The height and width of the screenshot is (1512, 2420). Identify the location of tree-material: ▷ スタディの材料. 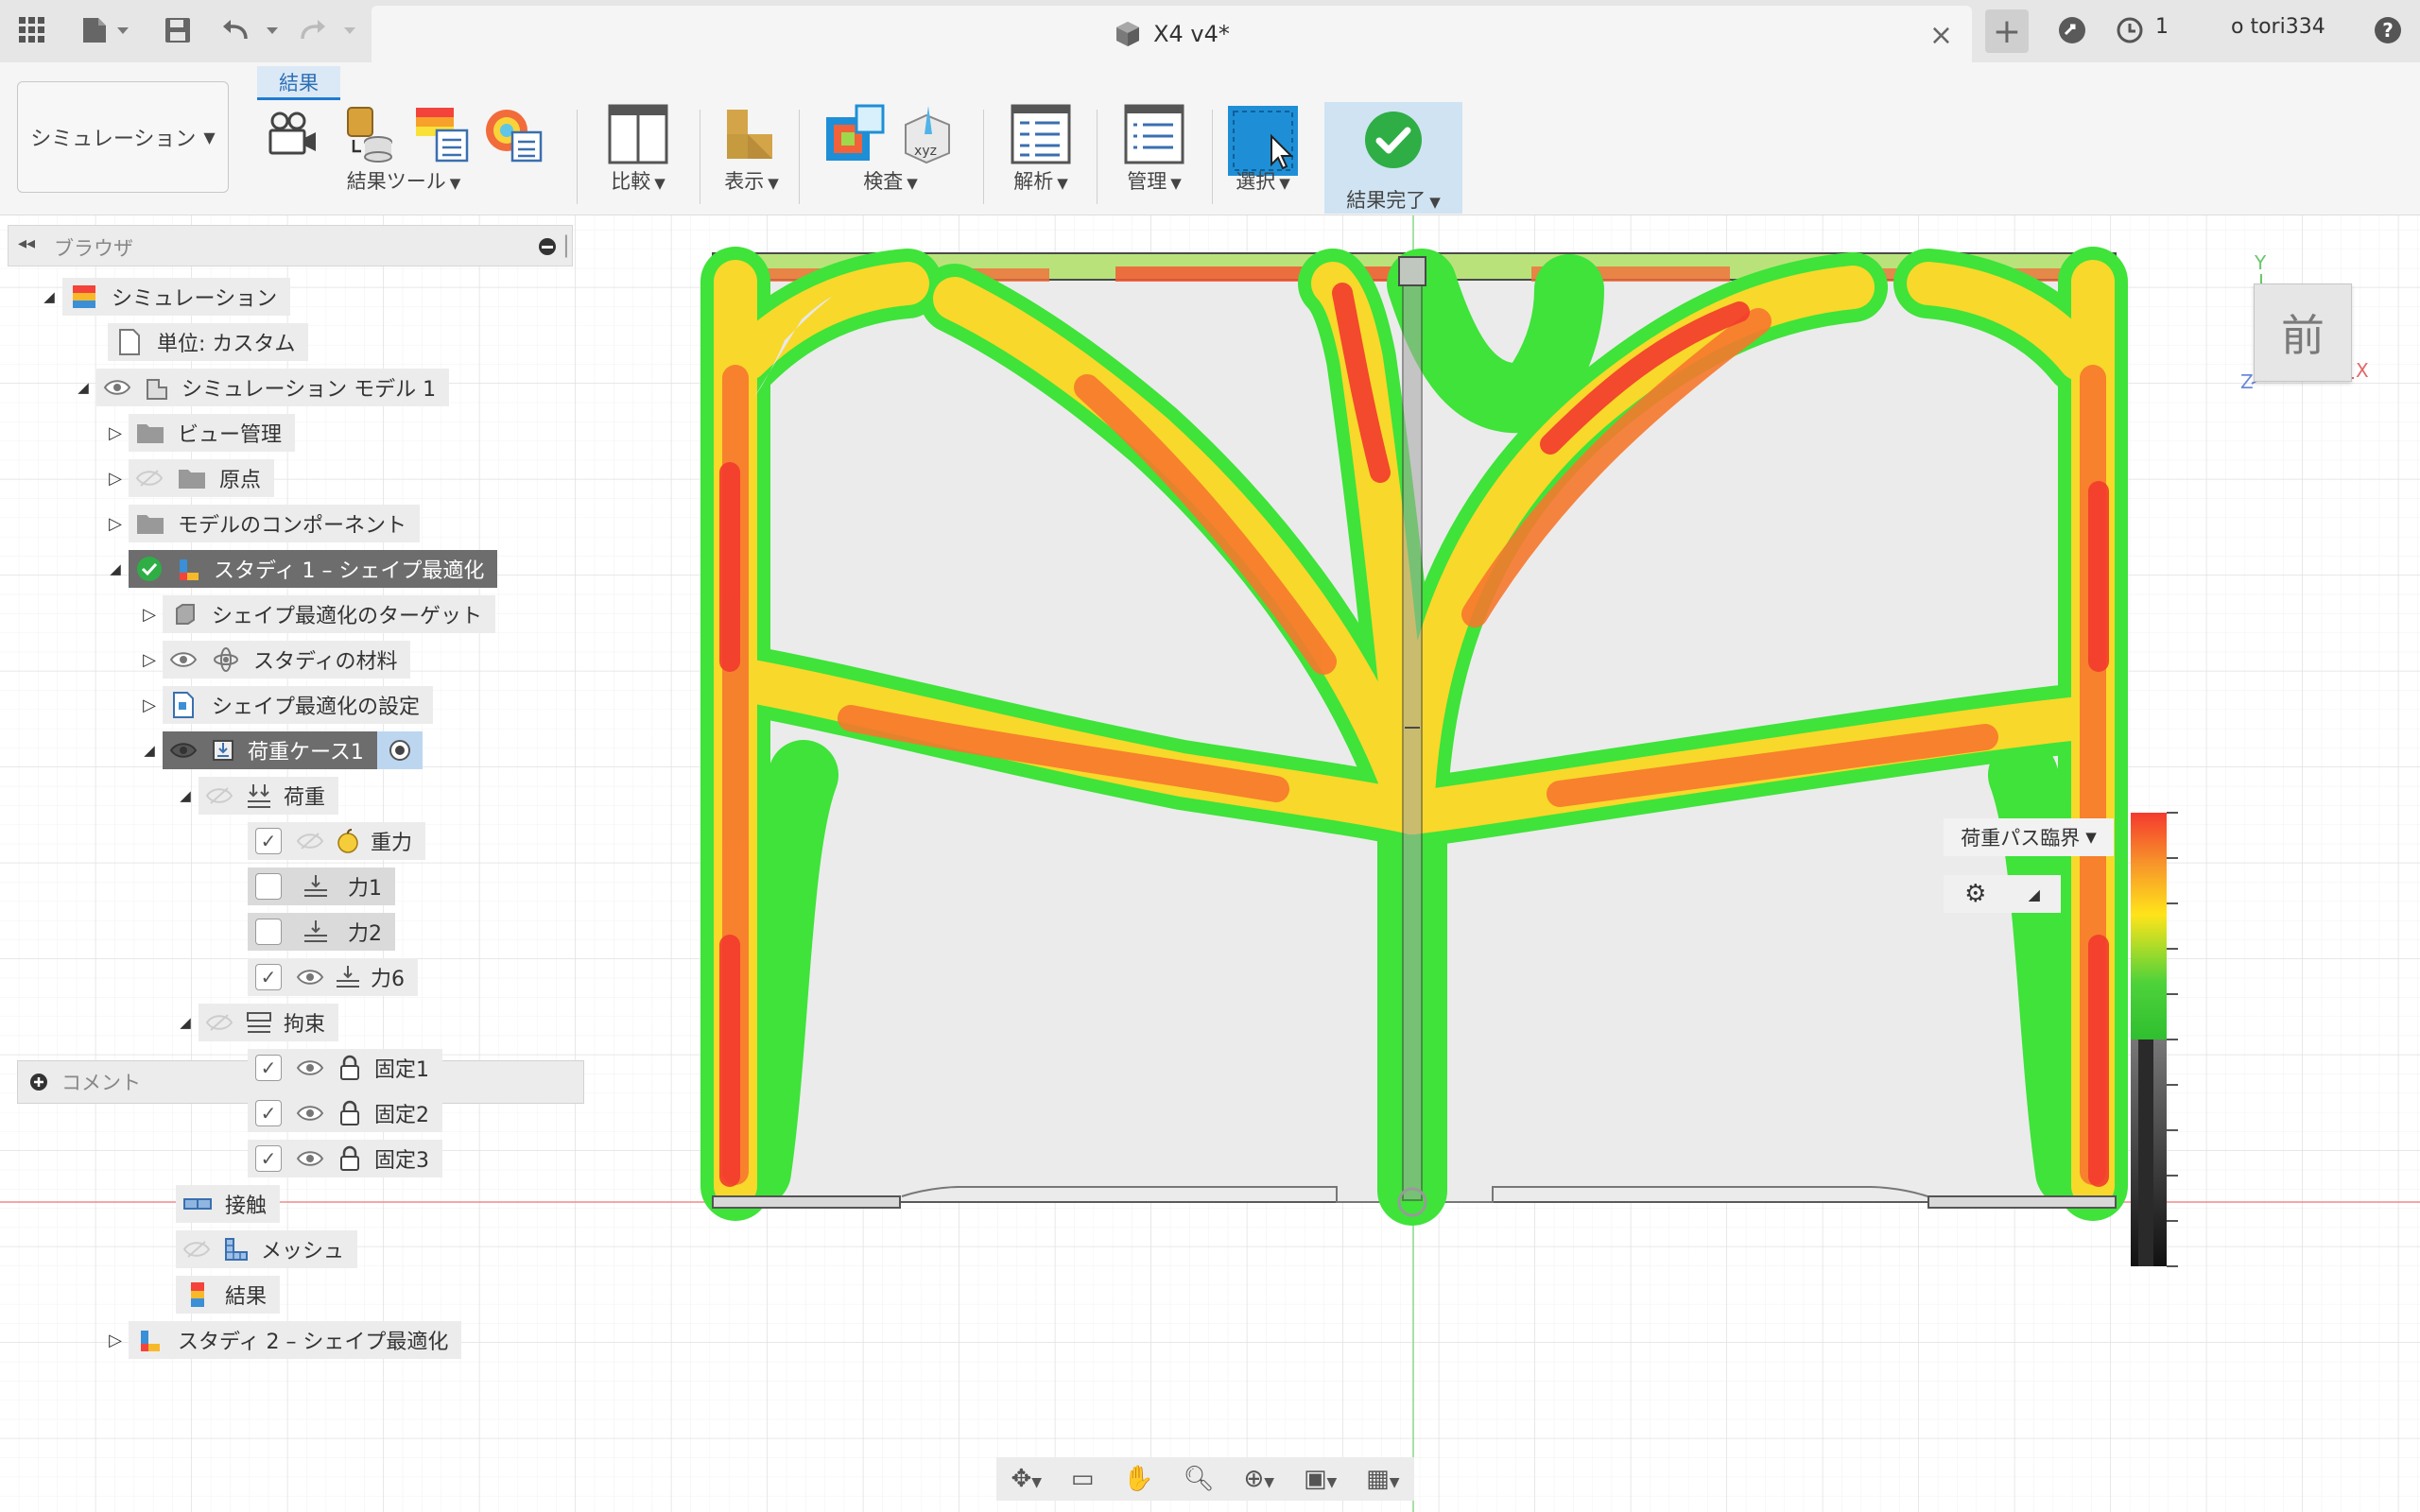
(273, 660).